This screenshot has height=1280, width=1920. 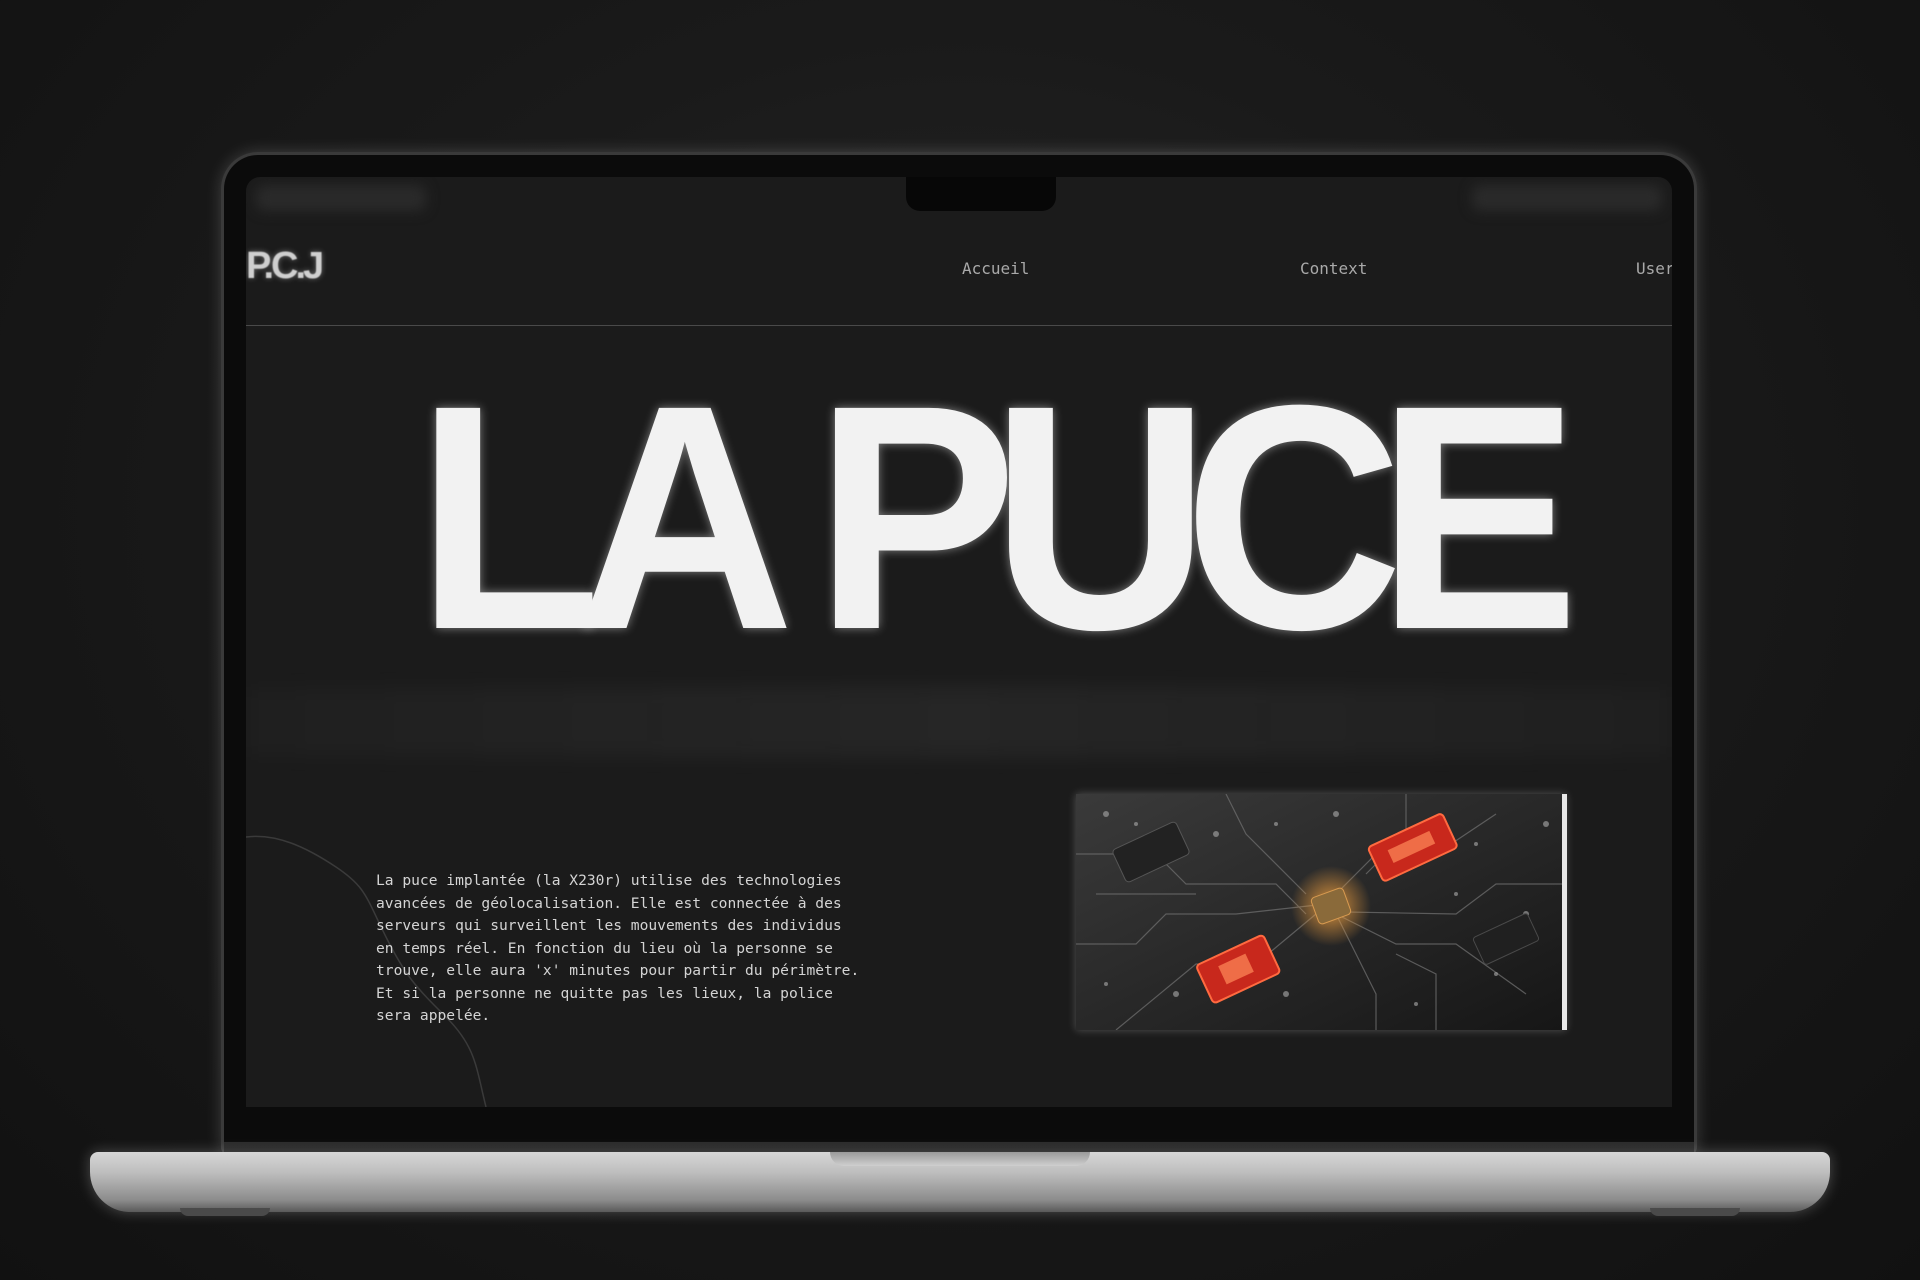 I want to click on nav-link-accueil: Accueil, so click(x=995, y=268).